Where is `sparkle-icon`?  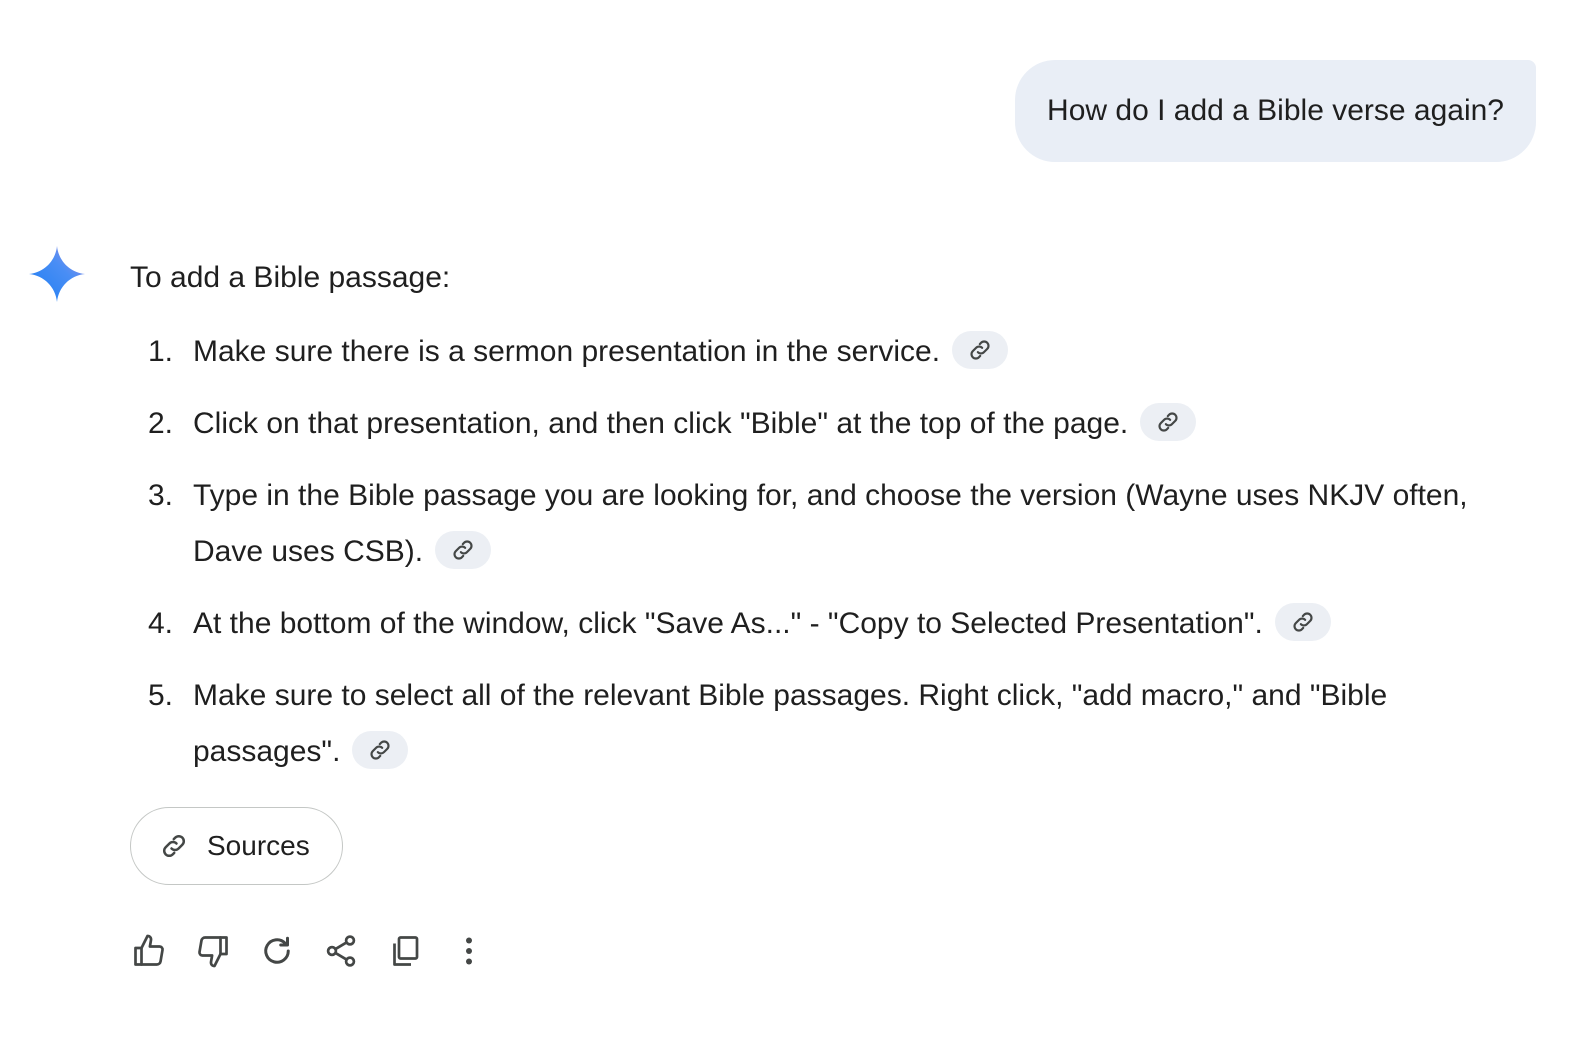 sparkle-icon is located at coordinates (57, 274).